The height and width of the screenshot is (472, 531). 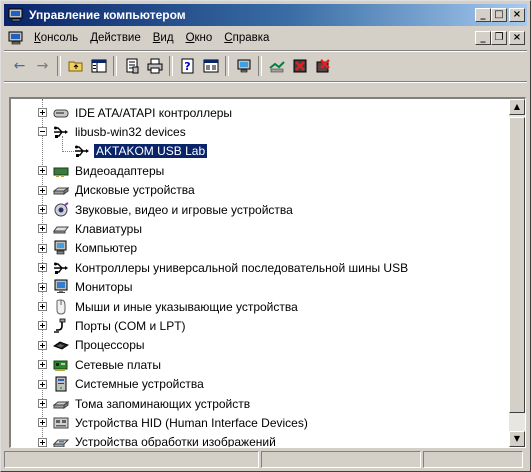 I want to click on help-button: ?, so click(x=187, y=66).